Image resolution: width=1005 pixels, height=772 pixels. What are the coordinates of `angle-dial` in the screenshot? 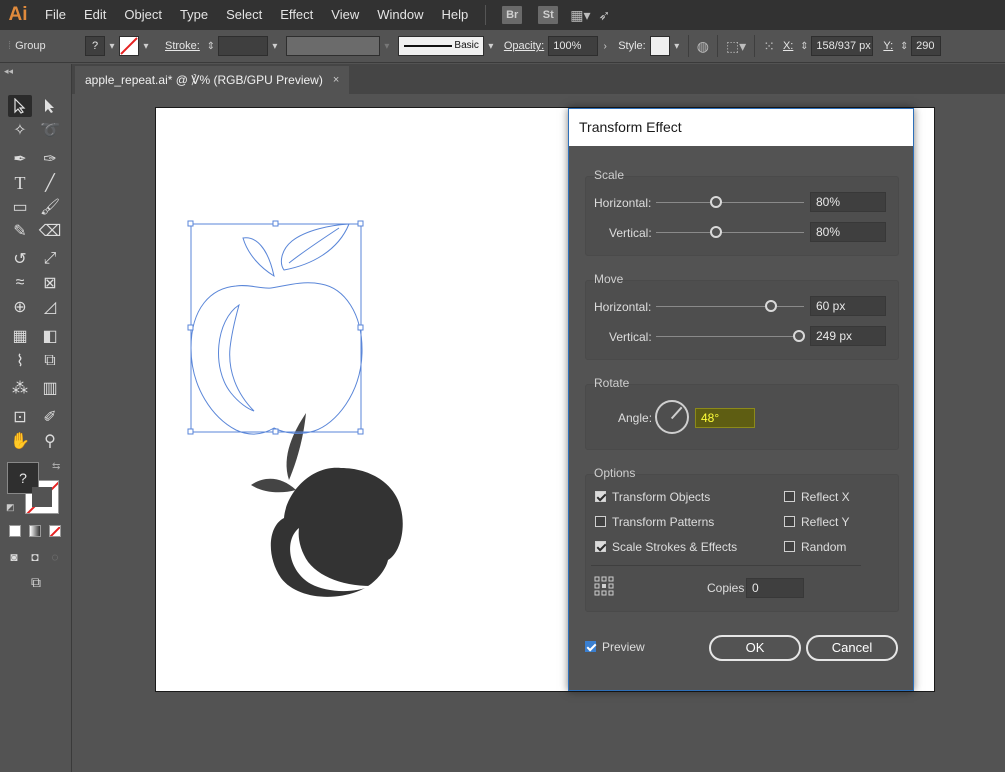 It's located at (672, 417).